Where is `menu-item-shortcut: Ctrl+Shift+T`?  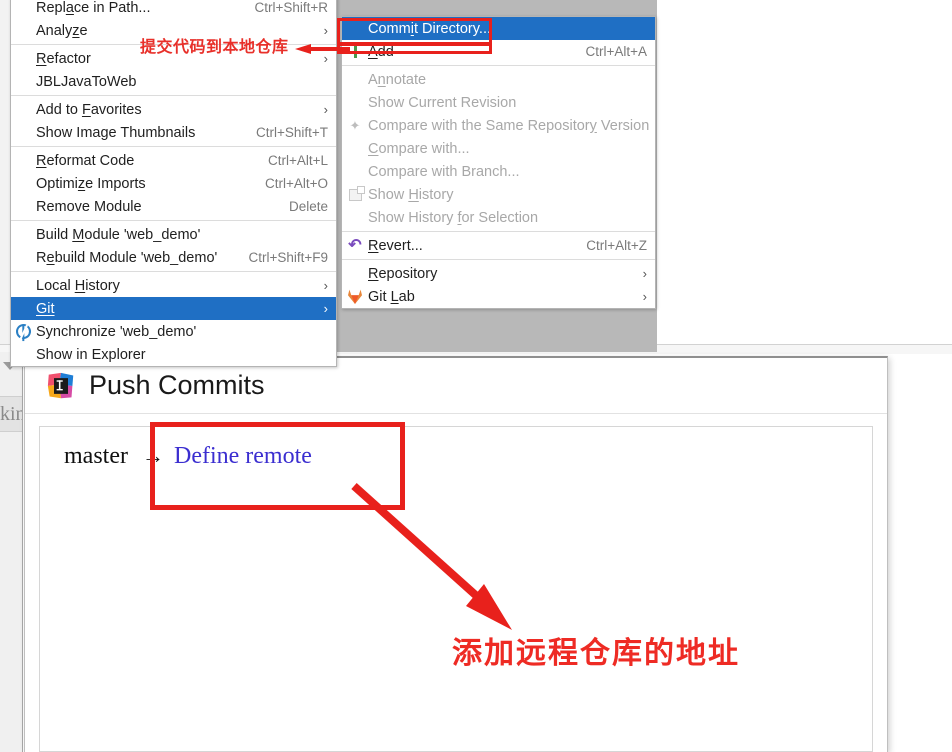 menu-item-shortcut: Ctrl+Shift+T is located at coordinates (291, 132).